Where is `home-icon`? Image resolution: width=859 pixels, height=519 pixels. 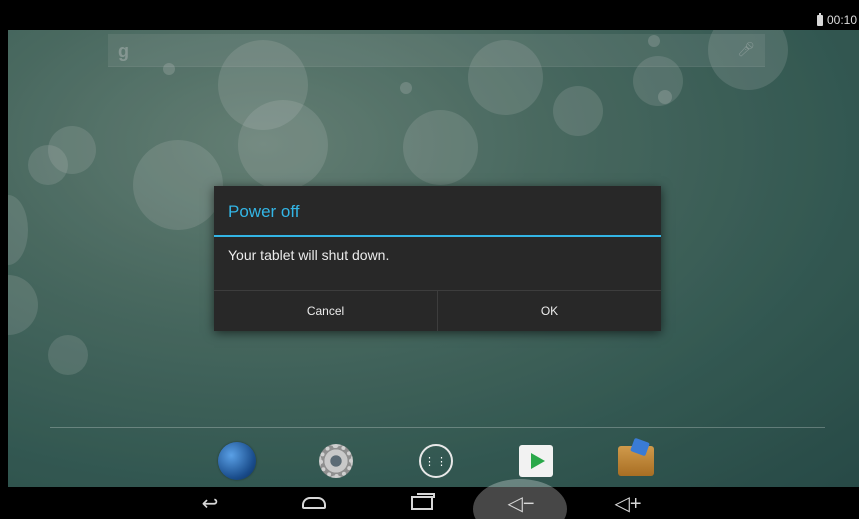
home-icon is located at coordinates (314, 503).